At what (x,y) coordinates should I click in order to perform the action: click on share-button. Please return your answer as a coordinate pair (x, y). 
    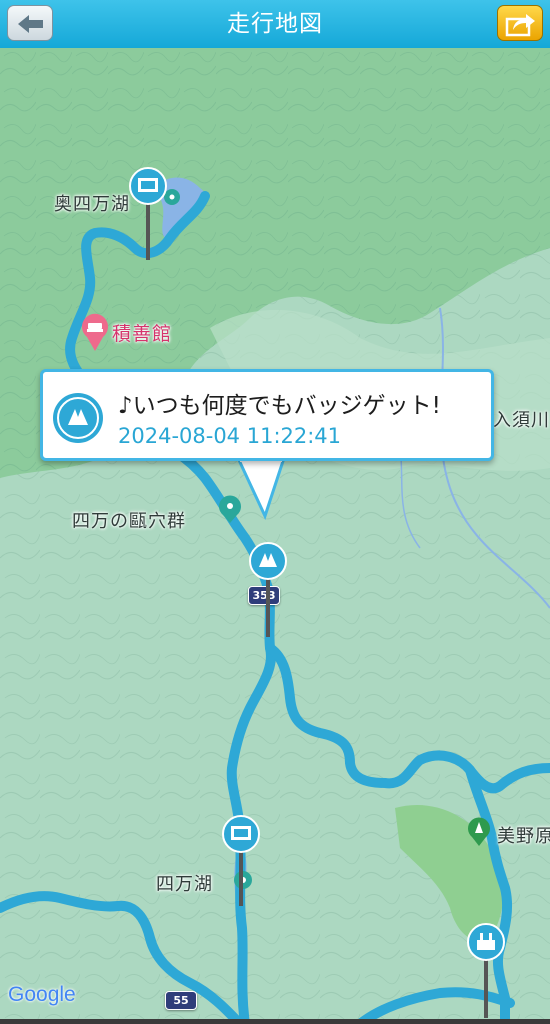
    Looking at the image, I should click on (520, 23).